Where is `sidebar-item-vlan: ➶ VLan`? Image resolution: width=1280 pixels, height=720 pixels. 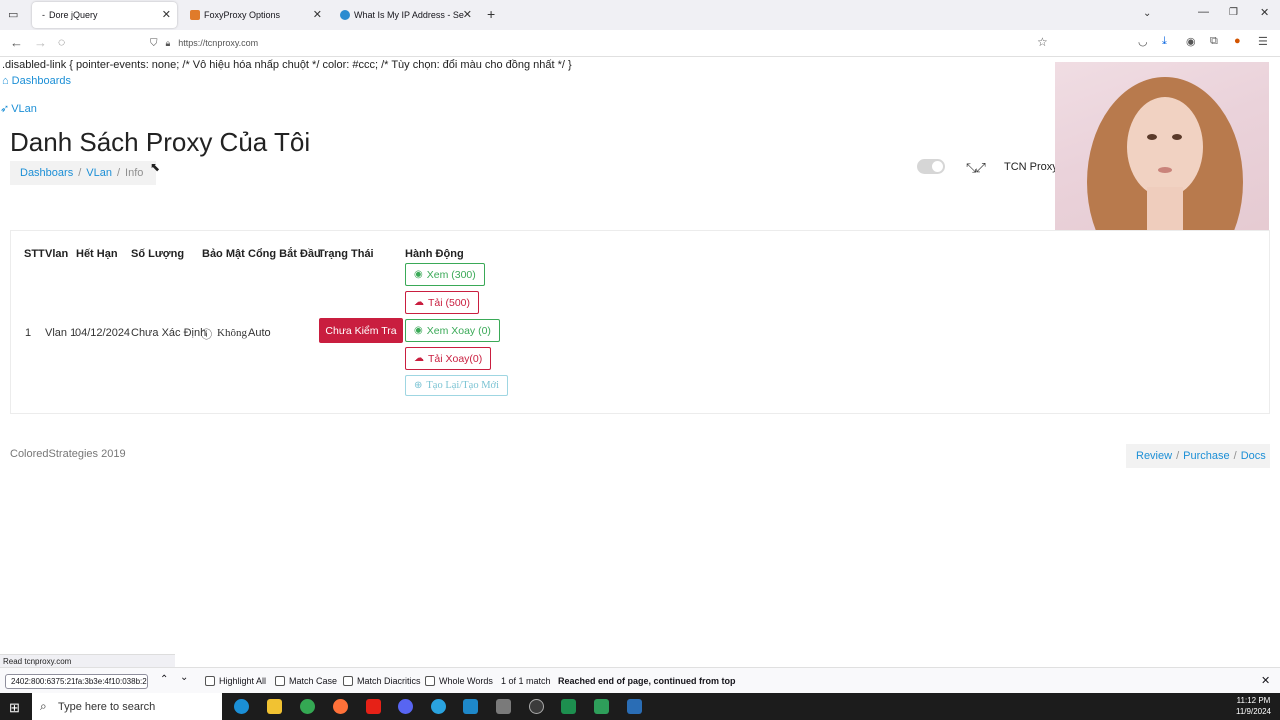 sidebar-item-vlan: ➶ VLan is located at coordinates (18, 108).